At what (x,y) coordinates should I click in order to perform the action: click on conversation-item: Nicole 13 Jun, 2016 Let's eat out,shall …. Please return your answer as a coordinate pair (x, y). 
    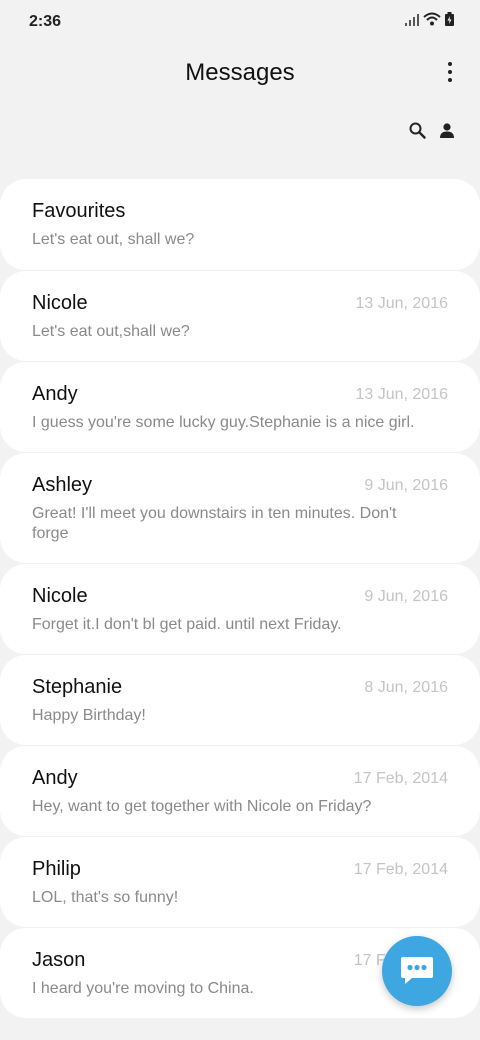
    Looking at the image, I should click on (240, 316).